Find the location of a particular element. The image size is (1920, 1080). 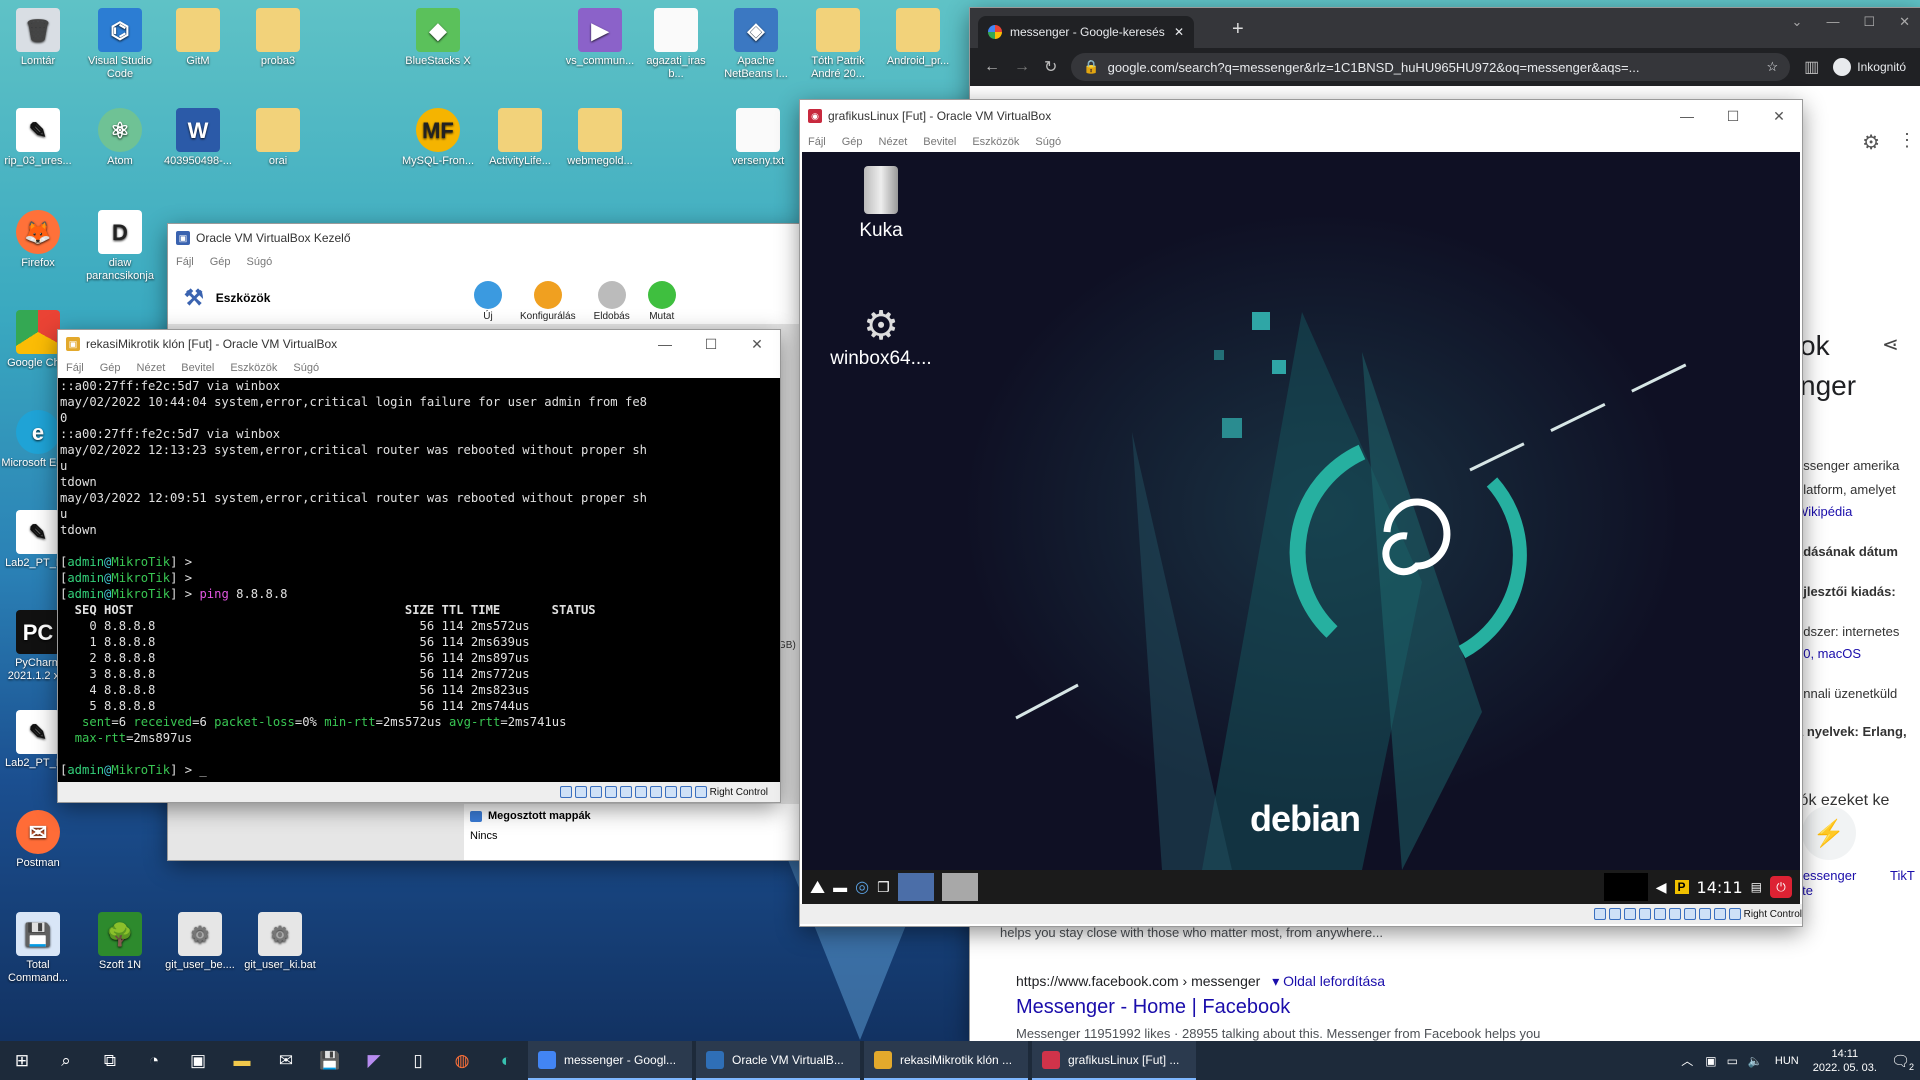

tiktok-card: TikT is located at coordinates (1902, 875).